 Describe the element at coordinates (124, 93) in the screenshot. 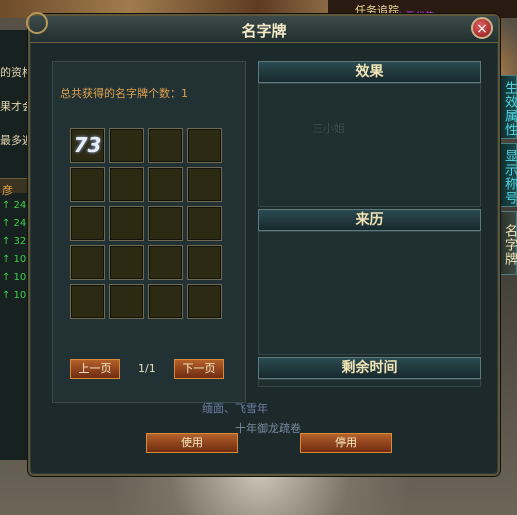

I see `plate-count-label: 总共获得的名字牌个数：1` at that location.